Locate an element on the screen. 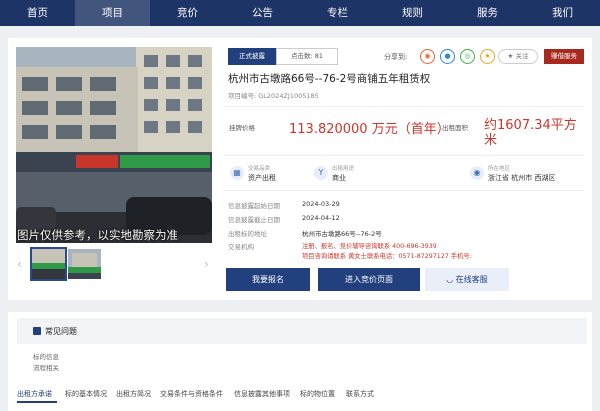  tag-icon: Y is located at coordinates (321, 173).